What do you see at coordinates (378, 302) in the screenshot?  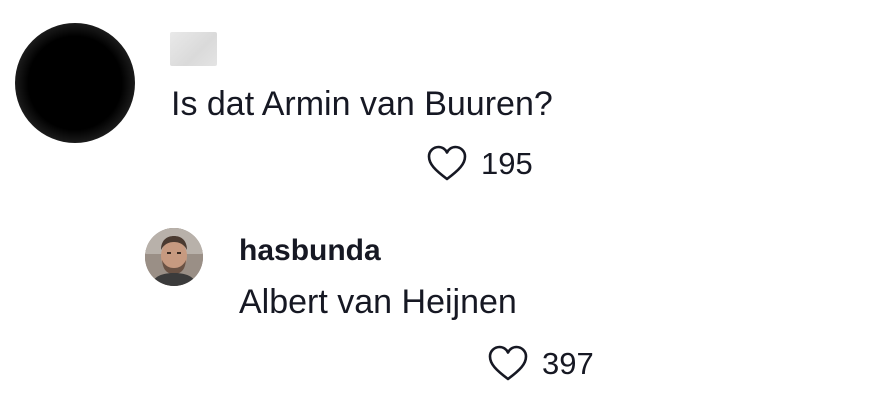 I see `reply-text: Albert van Heijnen` at bounding box center [378, 302].